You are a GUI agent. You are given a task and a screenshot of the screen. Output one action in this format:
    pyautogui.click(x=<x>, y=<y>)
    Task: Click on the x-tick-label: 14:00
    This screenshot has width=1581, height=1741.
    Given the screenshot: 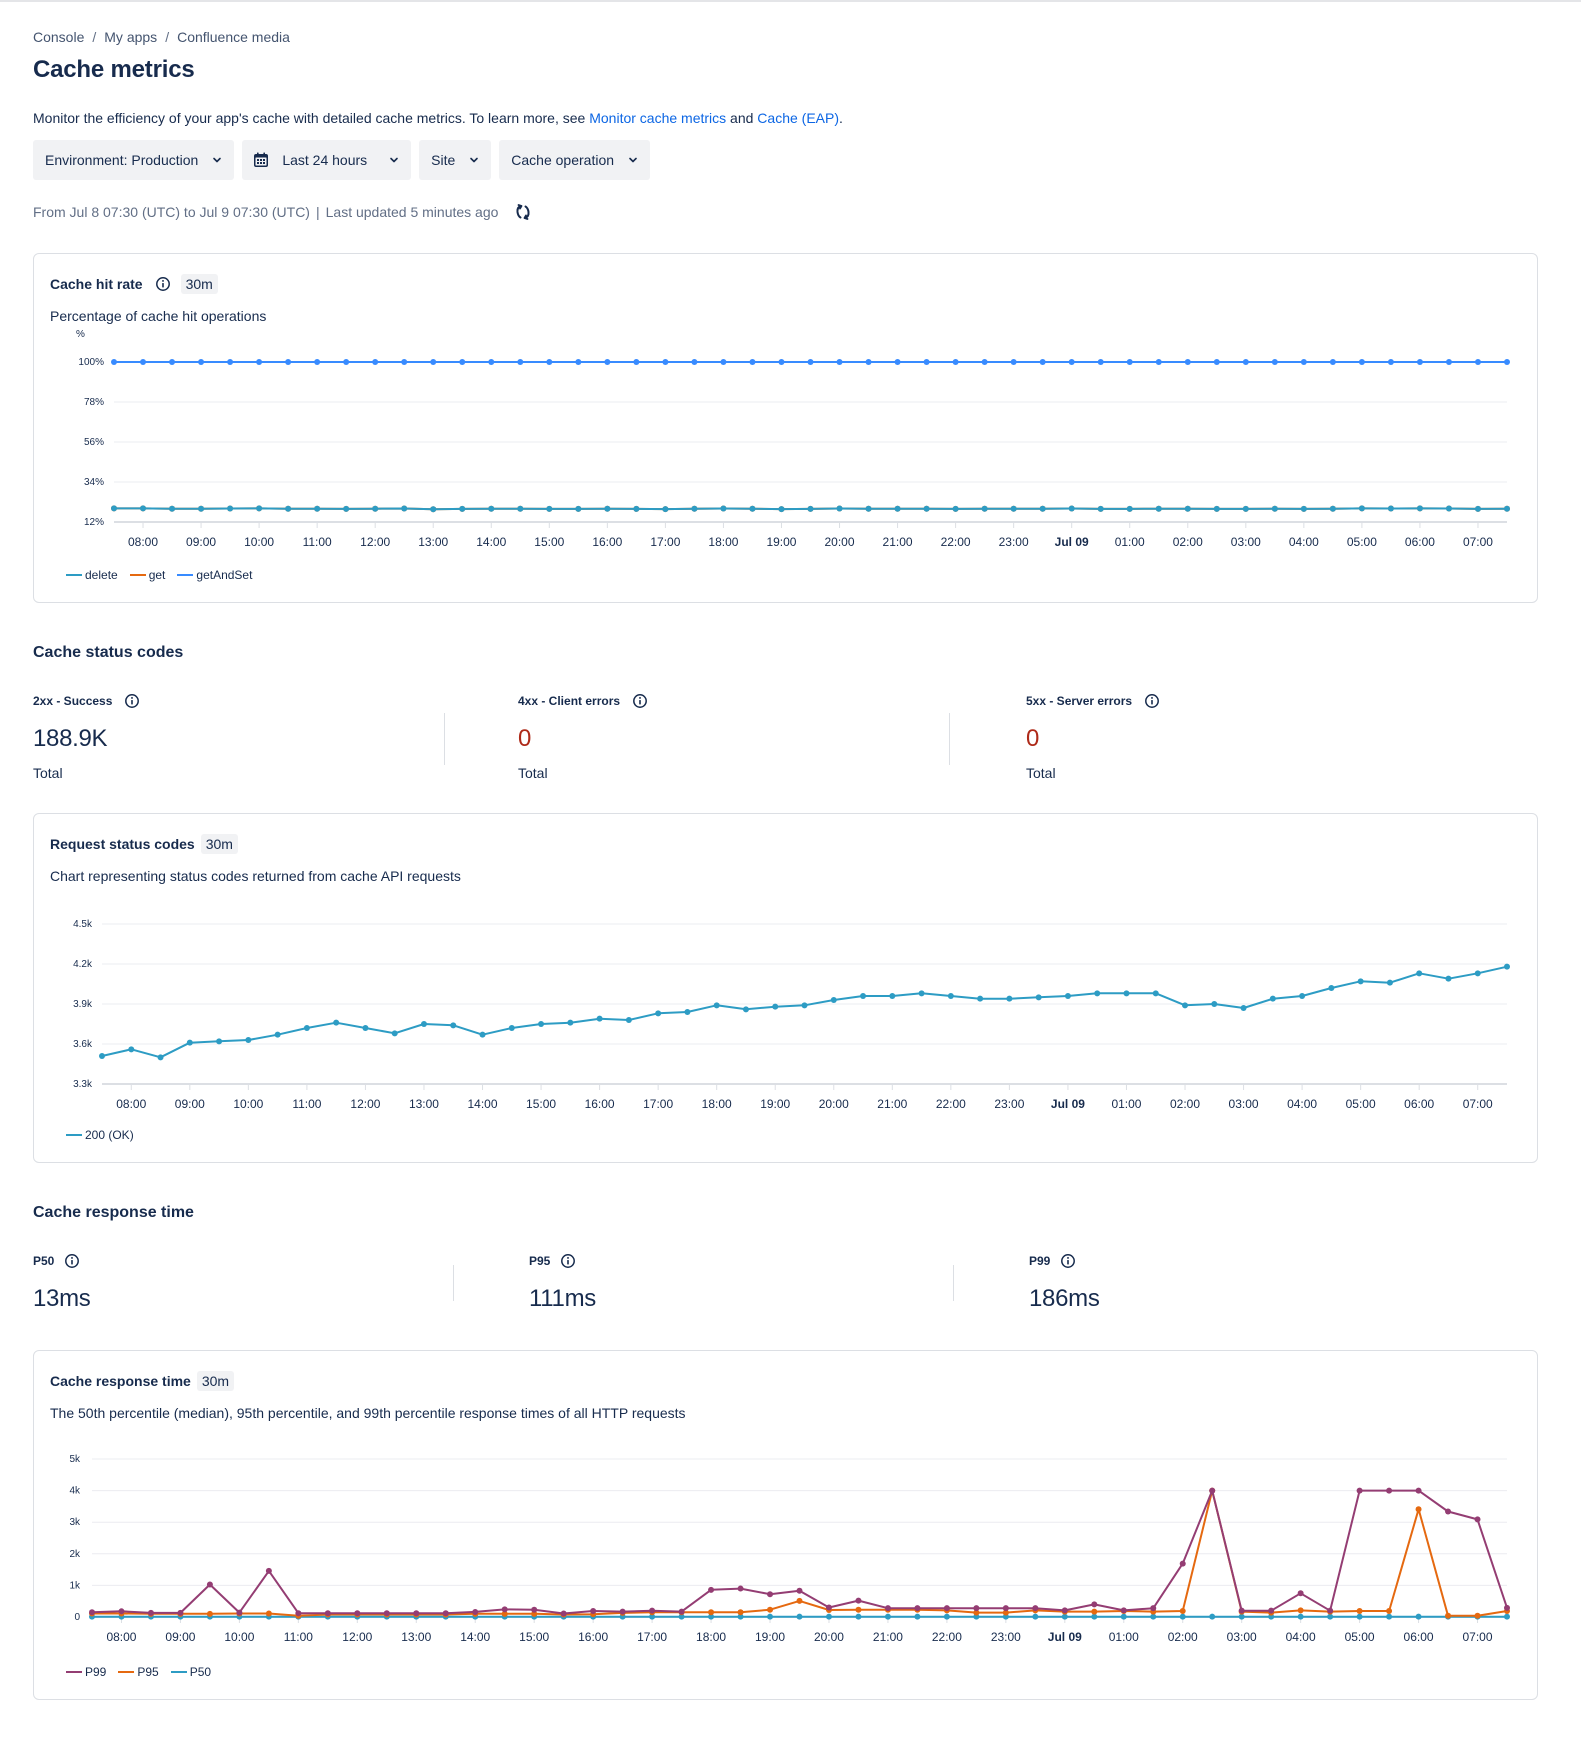 What is the action you would take?
    pyautogui.click(x=491, y=542)
    